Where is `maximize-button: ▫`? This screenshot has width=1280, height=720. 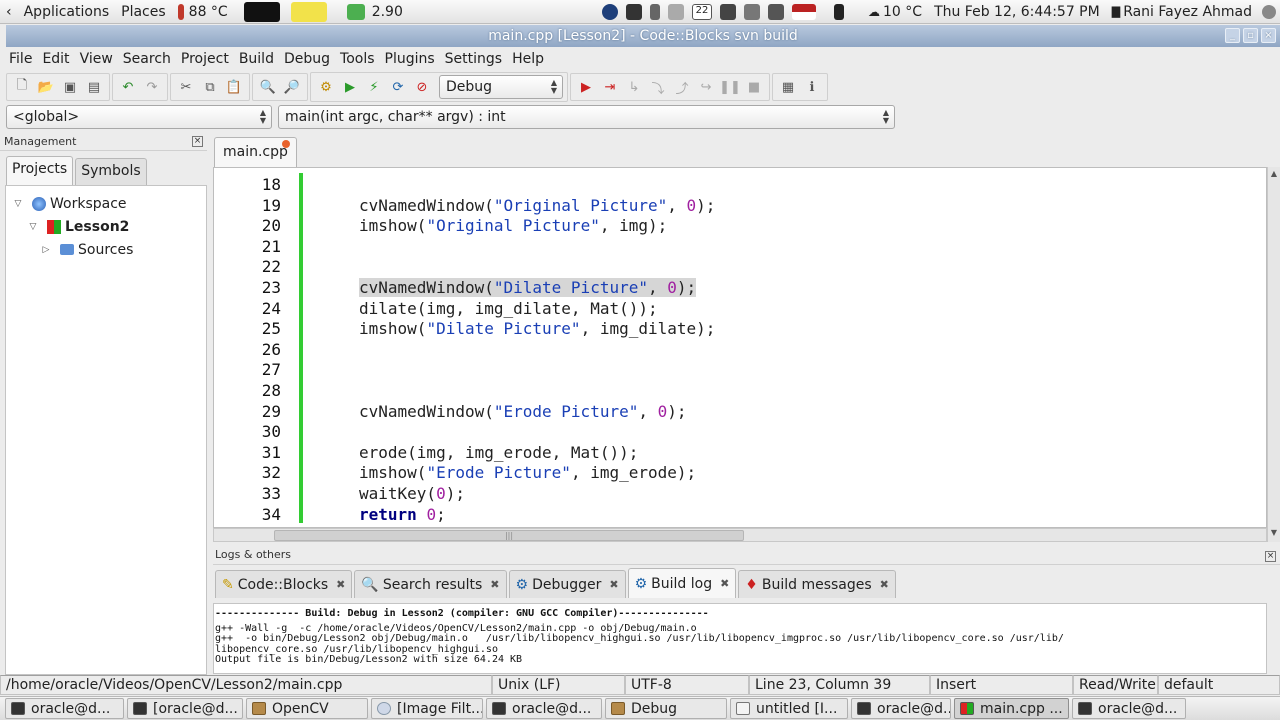
maximize-button: ▫ is located at coordinates (1250, 35).